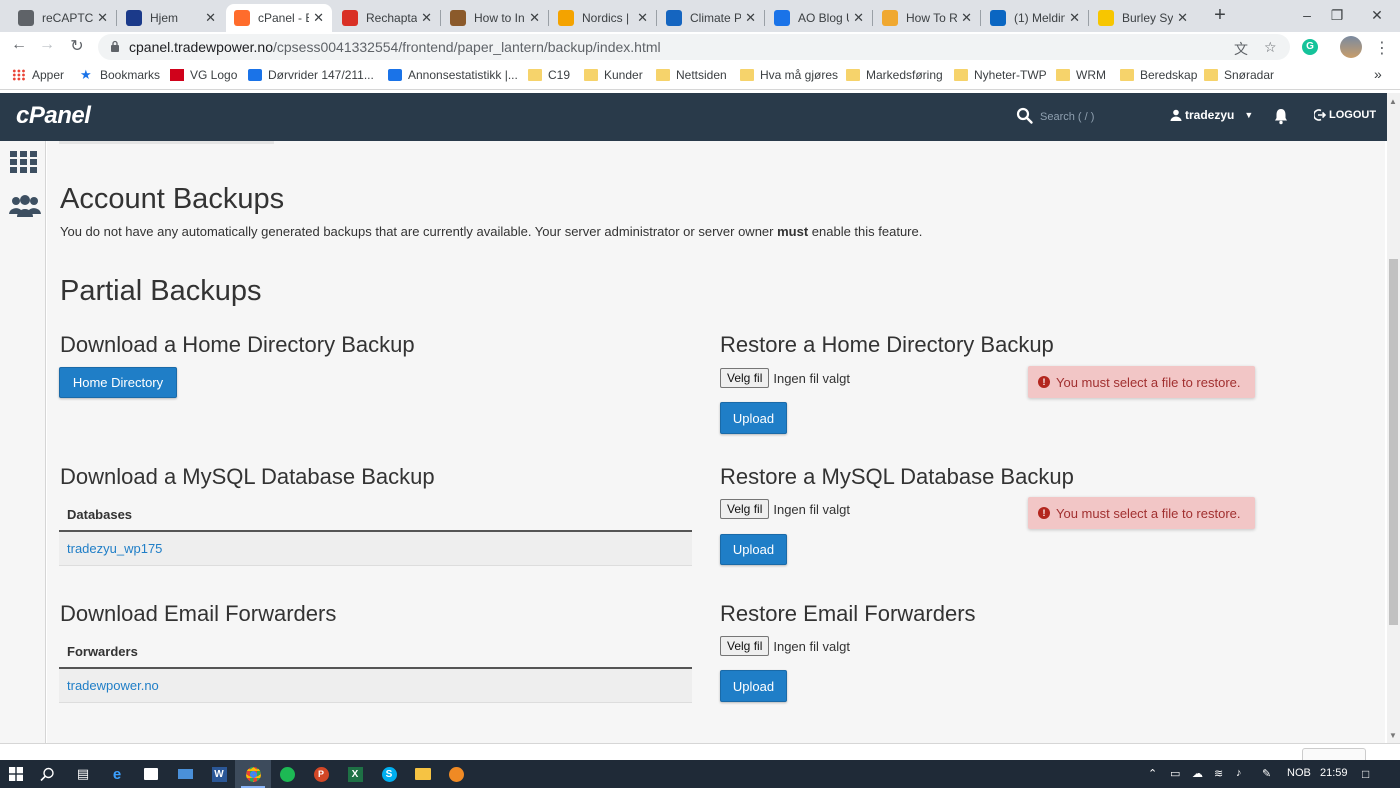  What do you see at coordinates (1175, 773) in the screenshot?
I see `tray-battery-icon: ▭` at bounding box center [1175, 773].